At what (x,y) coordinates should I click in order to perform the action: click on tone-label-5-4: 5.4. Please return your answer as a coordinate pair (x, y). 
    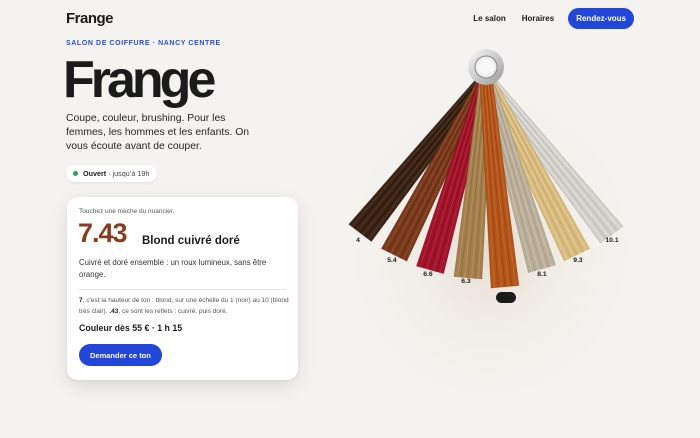
    Looking at the image, I should click on (392, 260).